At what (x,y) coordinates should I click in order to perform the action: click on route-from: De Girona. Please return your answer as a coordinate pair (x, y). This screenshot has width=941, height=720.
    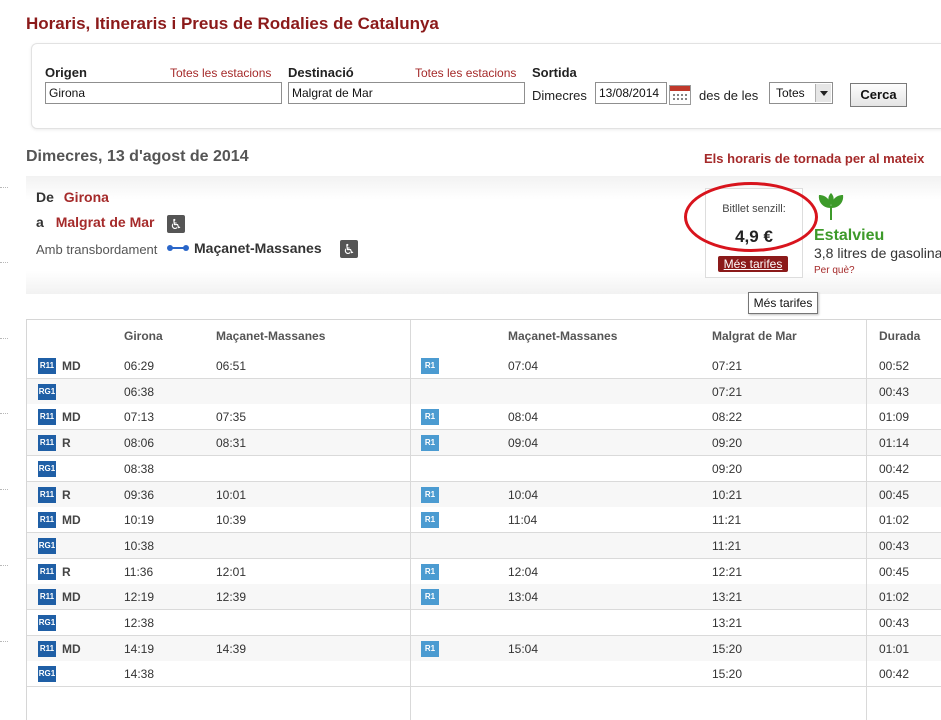
    Looking at the image, I should click on (72, 197).